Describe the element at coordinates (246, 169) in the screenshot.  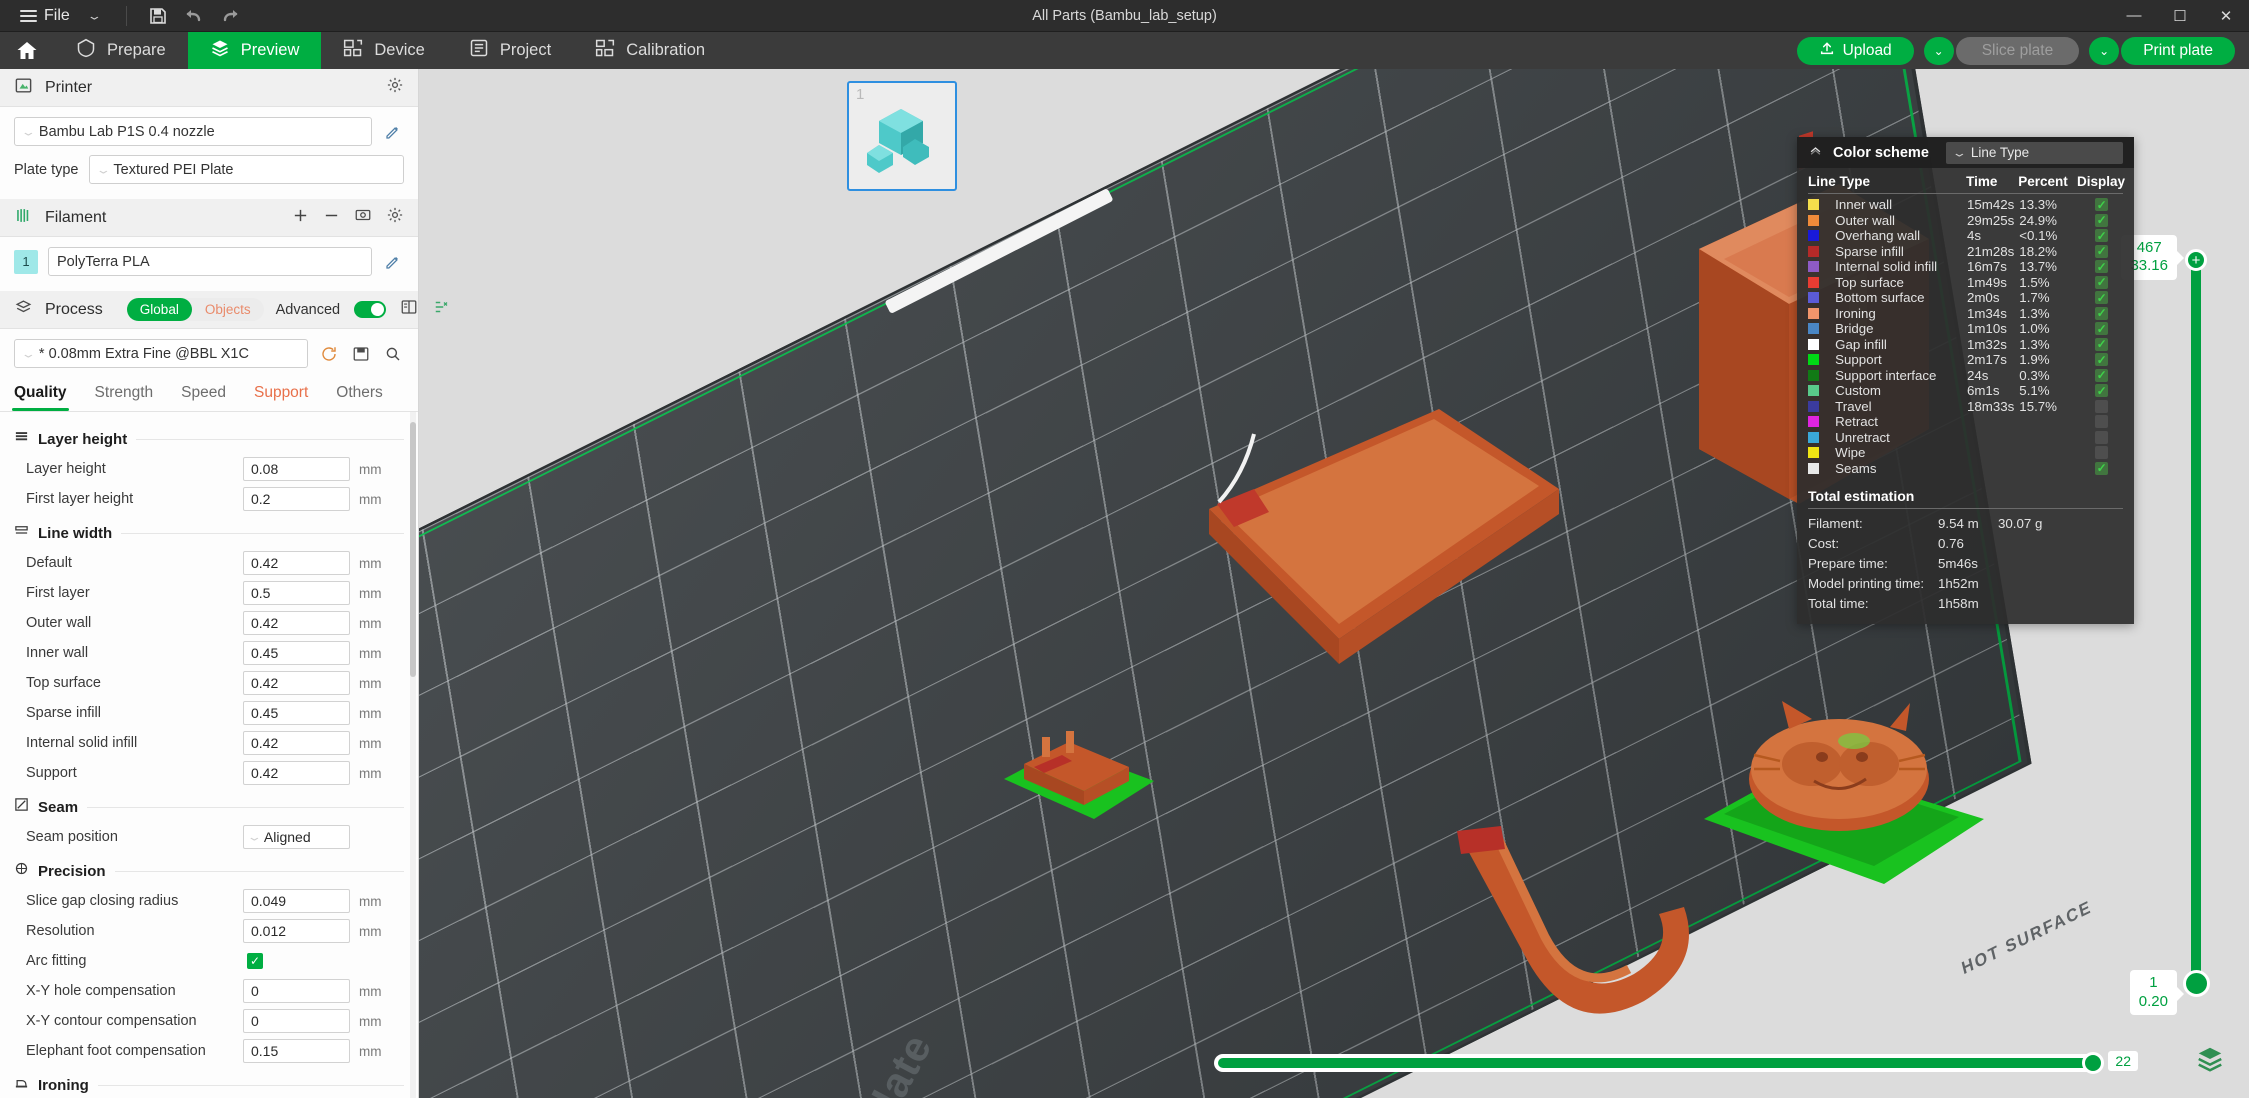
I see `plate-type-select: ⌄ Textured PEI Plate` at that location.